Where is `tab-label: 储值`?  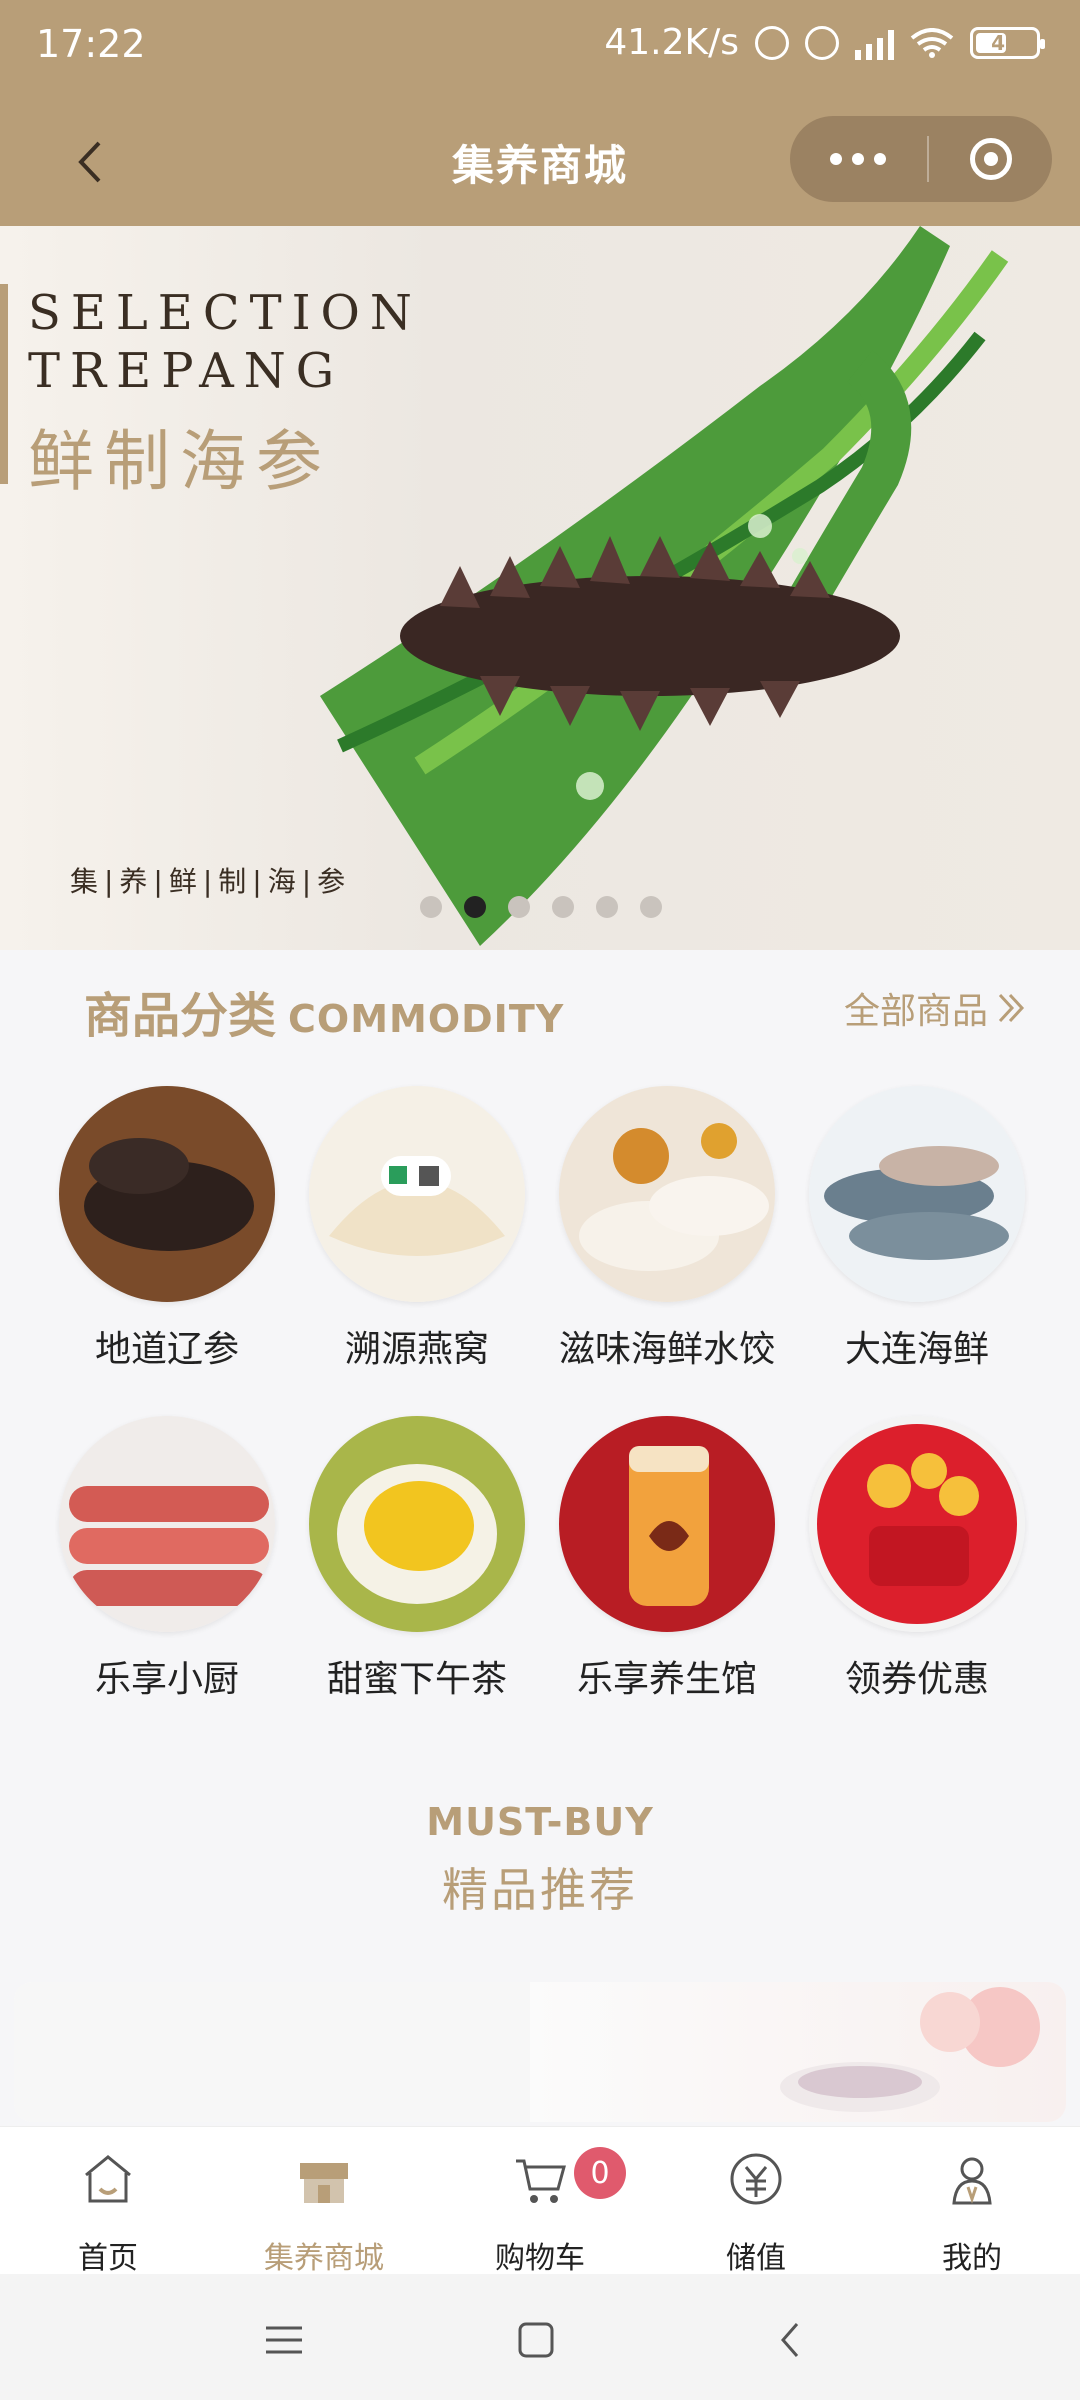
tab-label: 储值 is located at coordinates (756, 2258).